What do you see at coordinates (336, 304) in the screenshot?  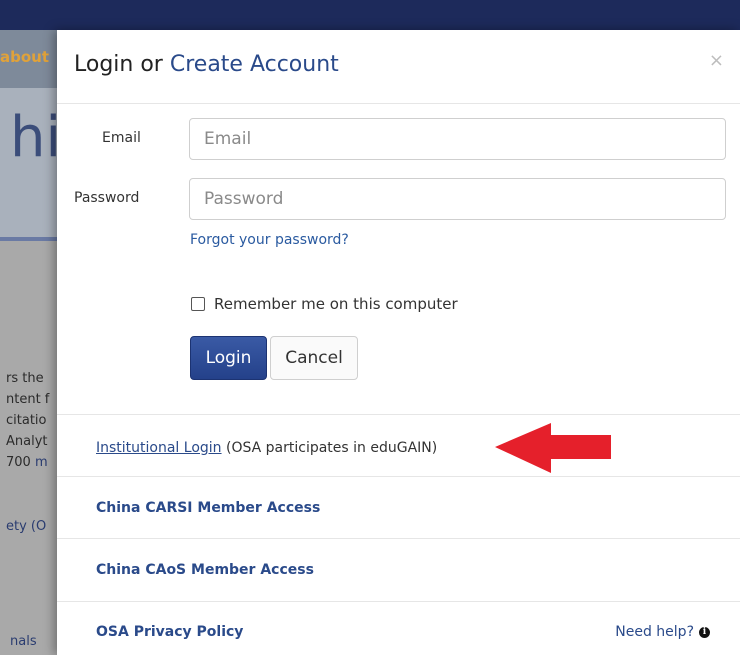 I see `remember-me-label: Remember me on this computer` at bounding box center [336, 304].